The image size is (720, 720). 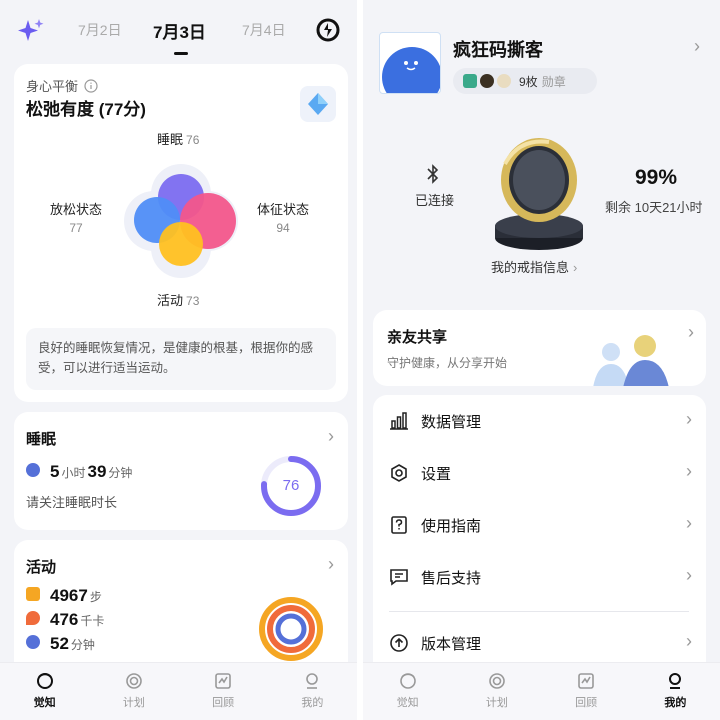 I want to click on sleep-card-title: 睡眠, so click(x=41, y=439).